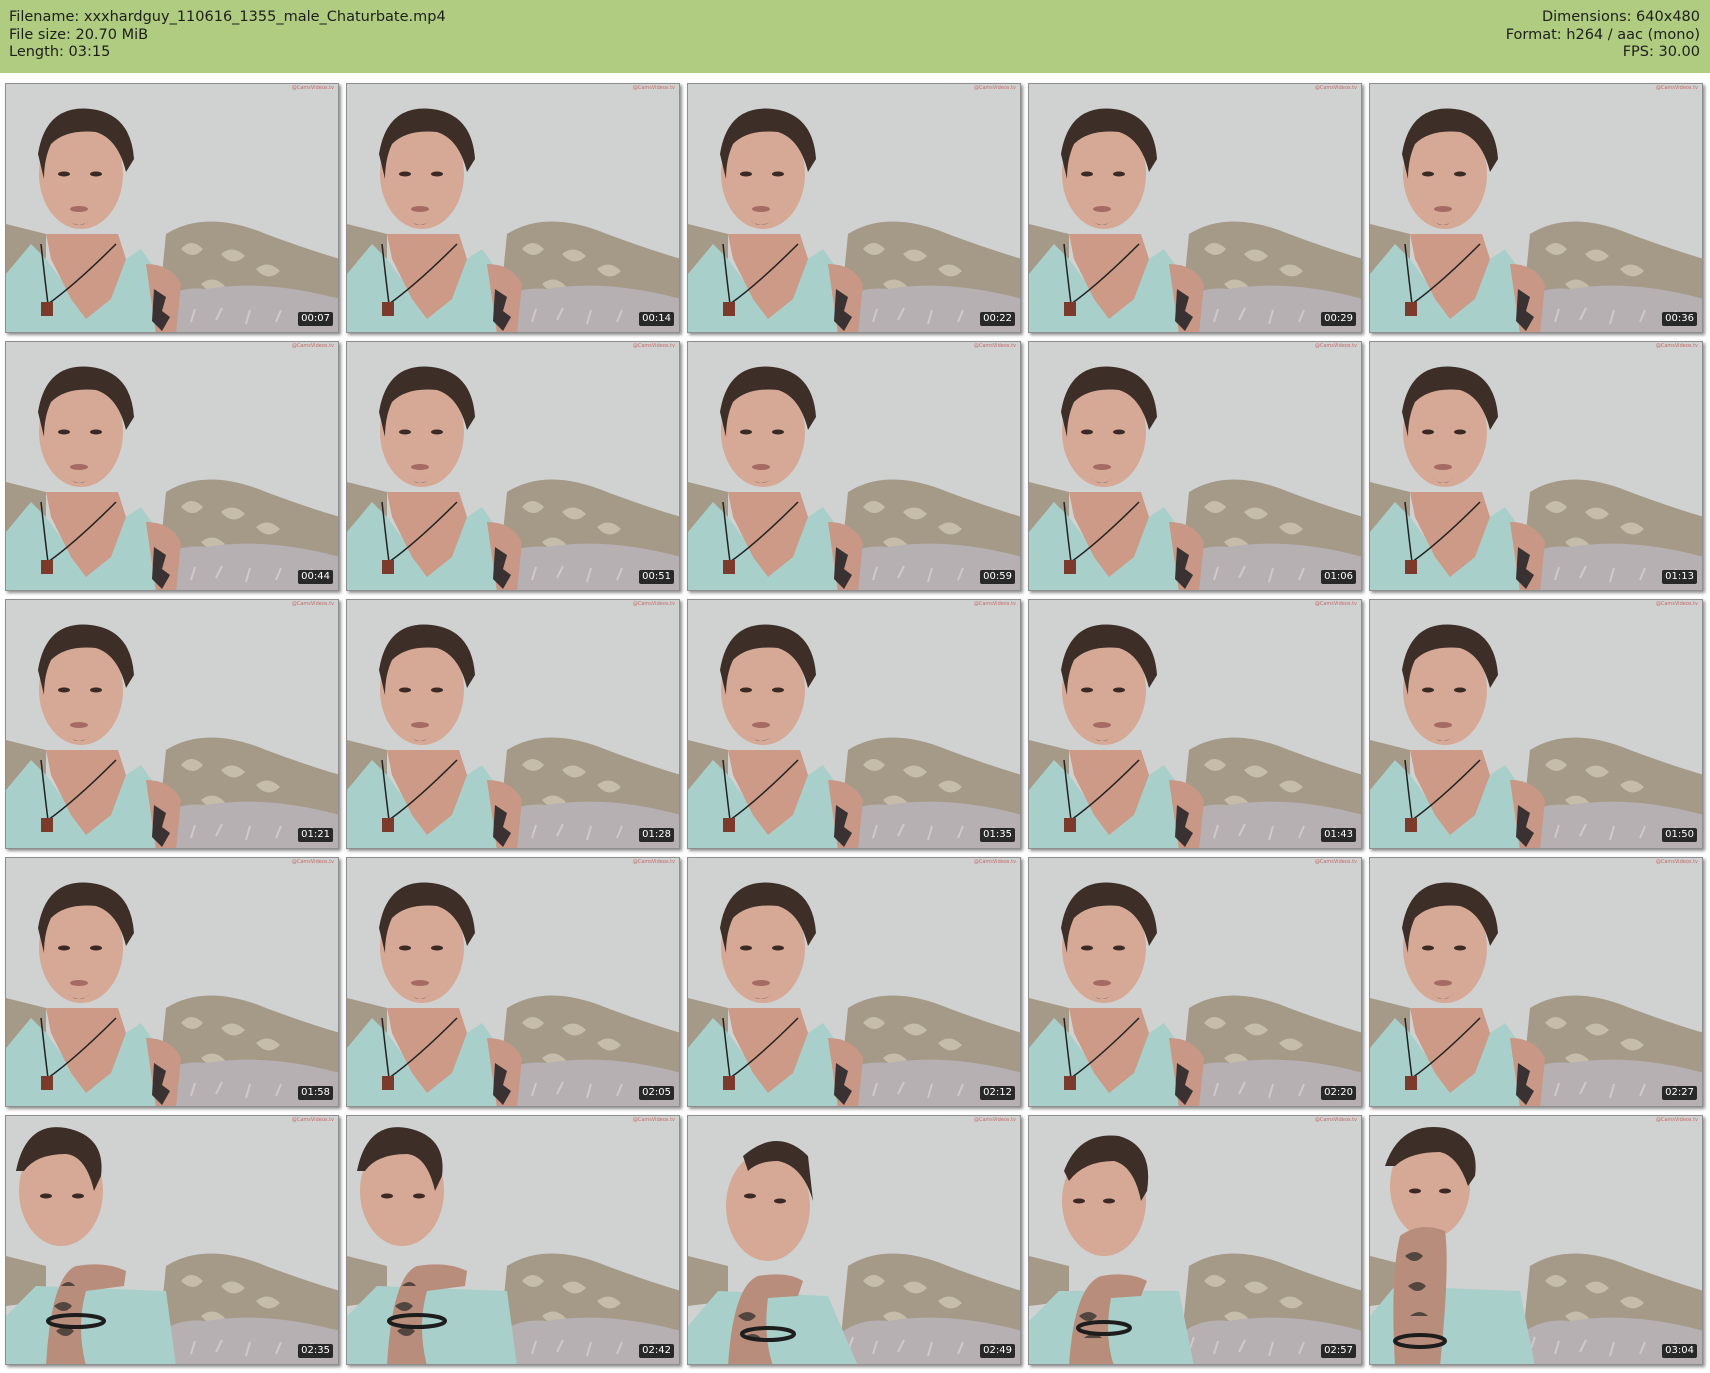 This screenshot has width=1710, height=1373. I want to click on video-thumbnail: @CamsVideos.tv 01:43, so click(1195, 724).